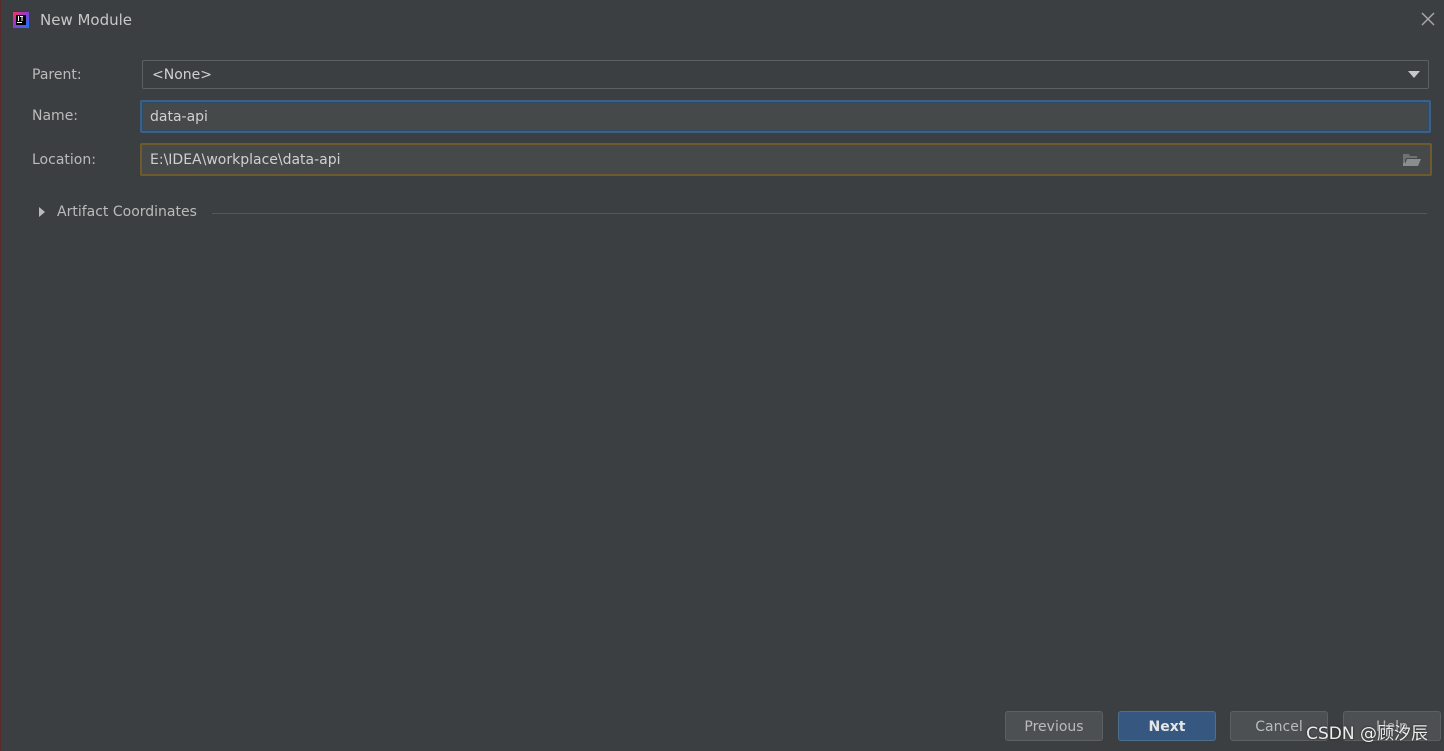 This screenshot has height=751, width=1444. I want to click on window-title: New Module, so click(86, 20).